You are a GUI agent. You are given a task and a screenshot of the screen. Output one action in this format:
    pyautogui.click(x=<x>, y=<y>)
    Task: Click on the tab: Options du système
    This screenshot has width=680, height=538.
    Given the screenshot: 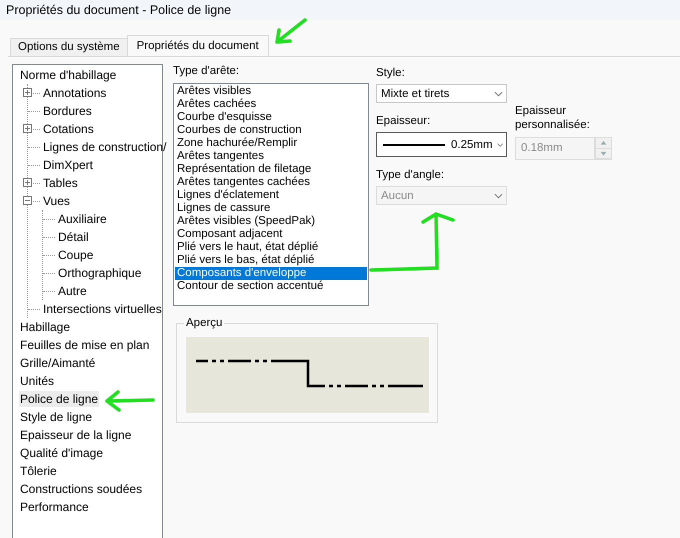 What is the action you would take?
    pyautogui.click(x=69, y=47)
    